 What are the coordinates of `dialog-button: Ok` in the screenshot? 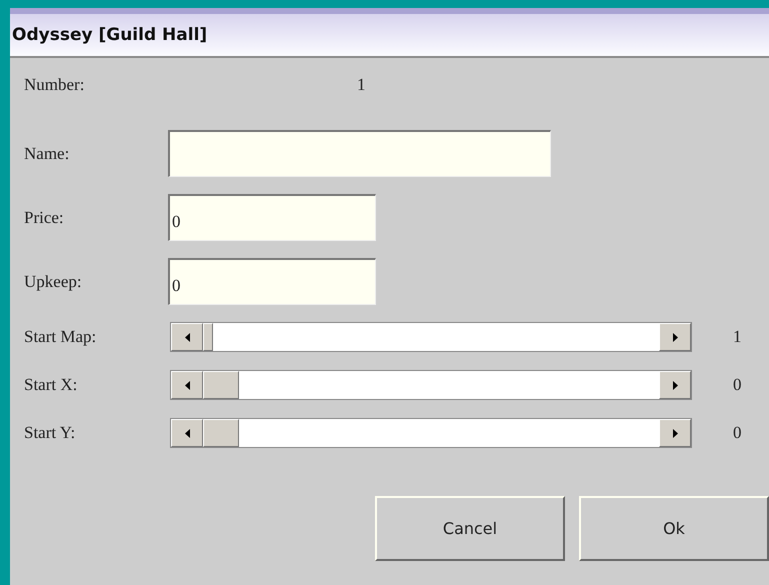 It's located at (674, 528).